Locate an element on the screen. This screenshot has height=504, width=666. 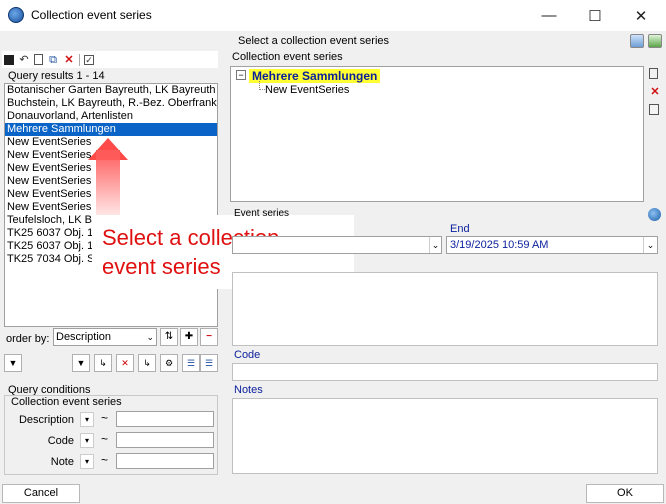
code-label: Code is located at coordinates (247, 355).